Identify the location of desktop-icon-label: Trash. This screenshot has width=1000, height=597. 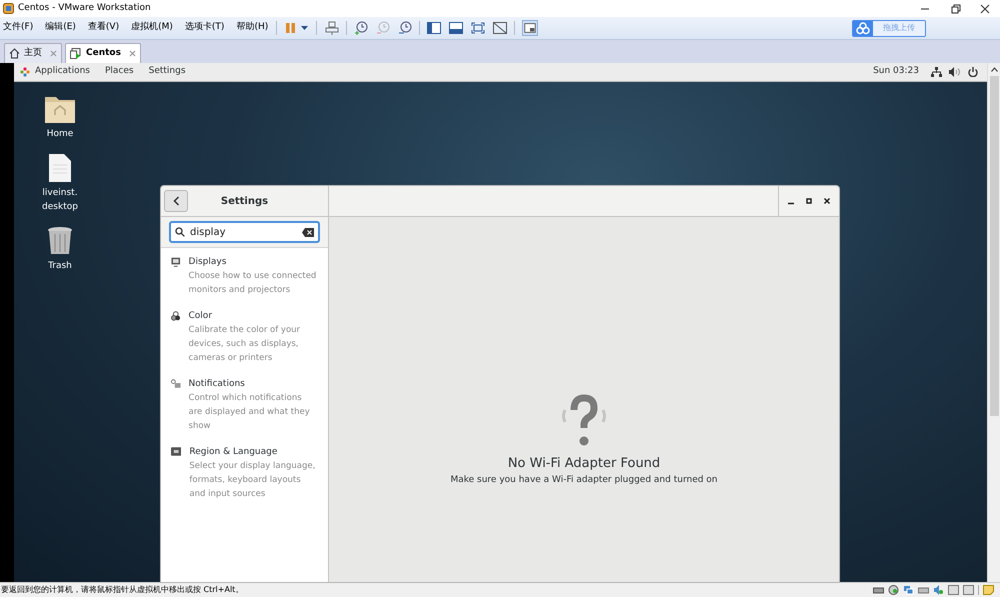
(60, 266).